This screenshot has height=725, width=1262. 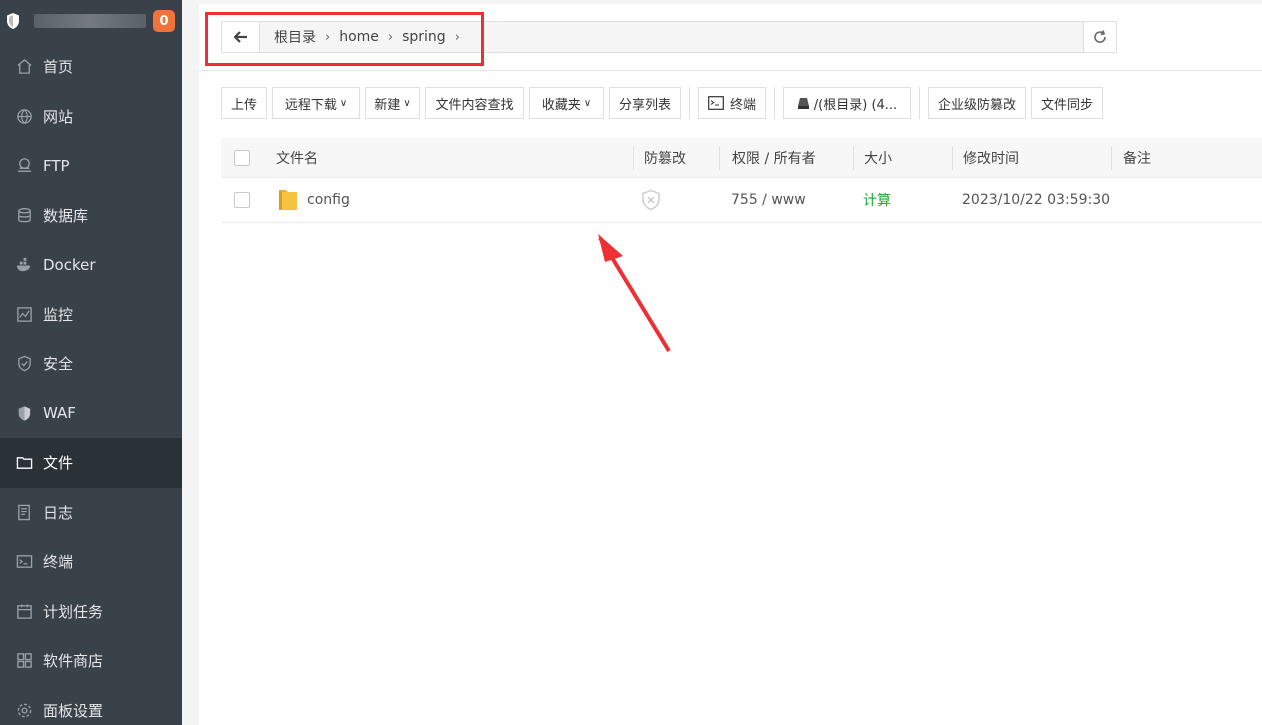 I want to click on log-icon, so click(x=24, y=512).